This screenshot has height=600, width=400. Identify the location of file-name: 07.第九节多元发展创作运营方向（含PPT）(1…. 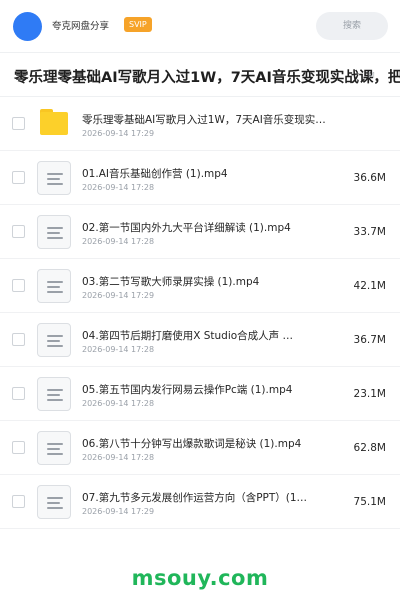
(195, 498).